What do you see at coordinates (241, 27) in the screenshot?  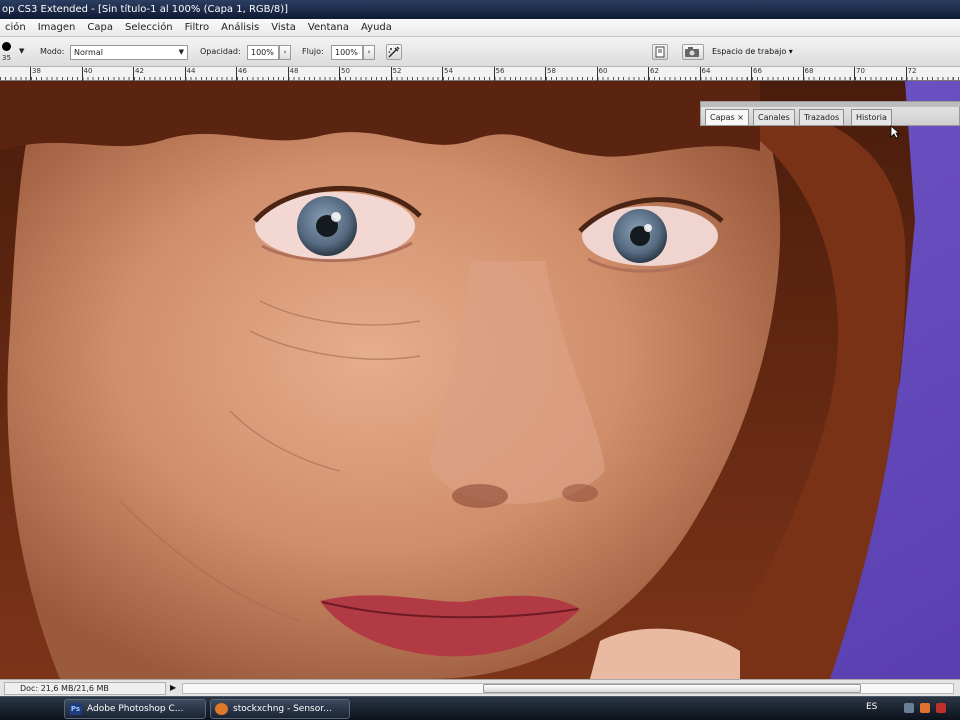 I see `menu-analisis: Análisis` at bounding box center [241, 27].